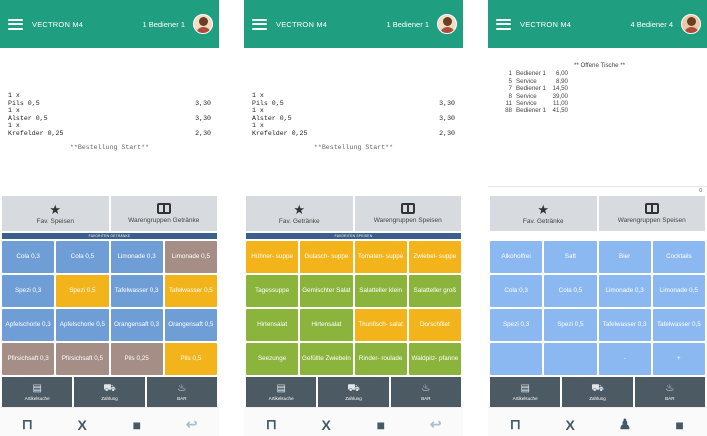  Describe the element at coordinates (678, 359) in the screenshot. I see `item-button: +` at that location.